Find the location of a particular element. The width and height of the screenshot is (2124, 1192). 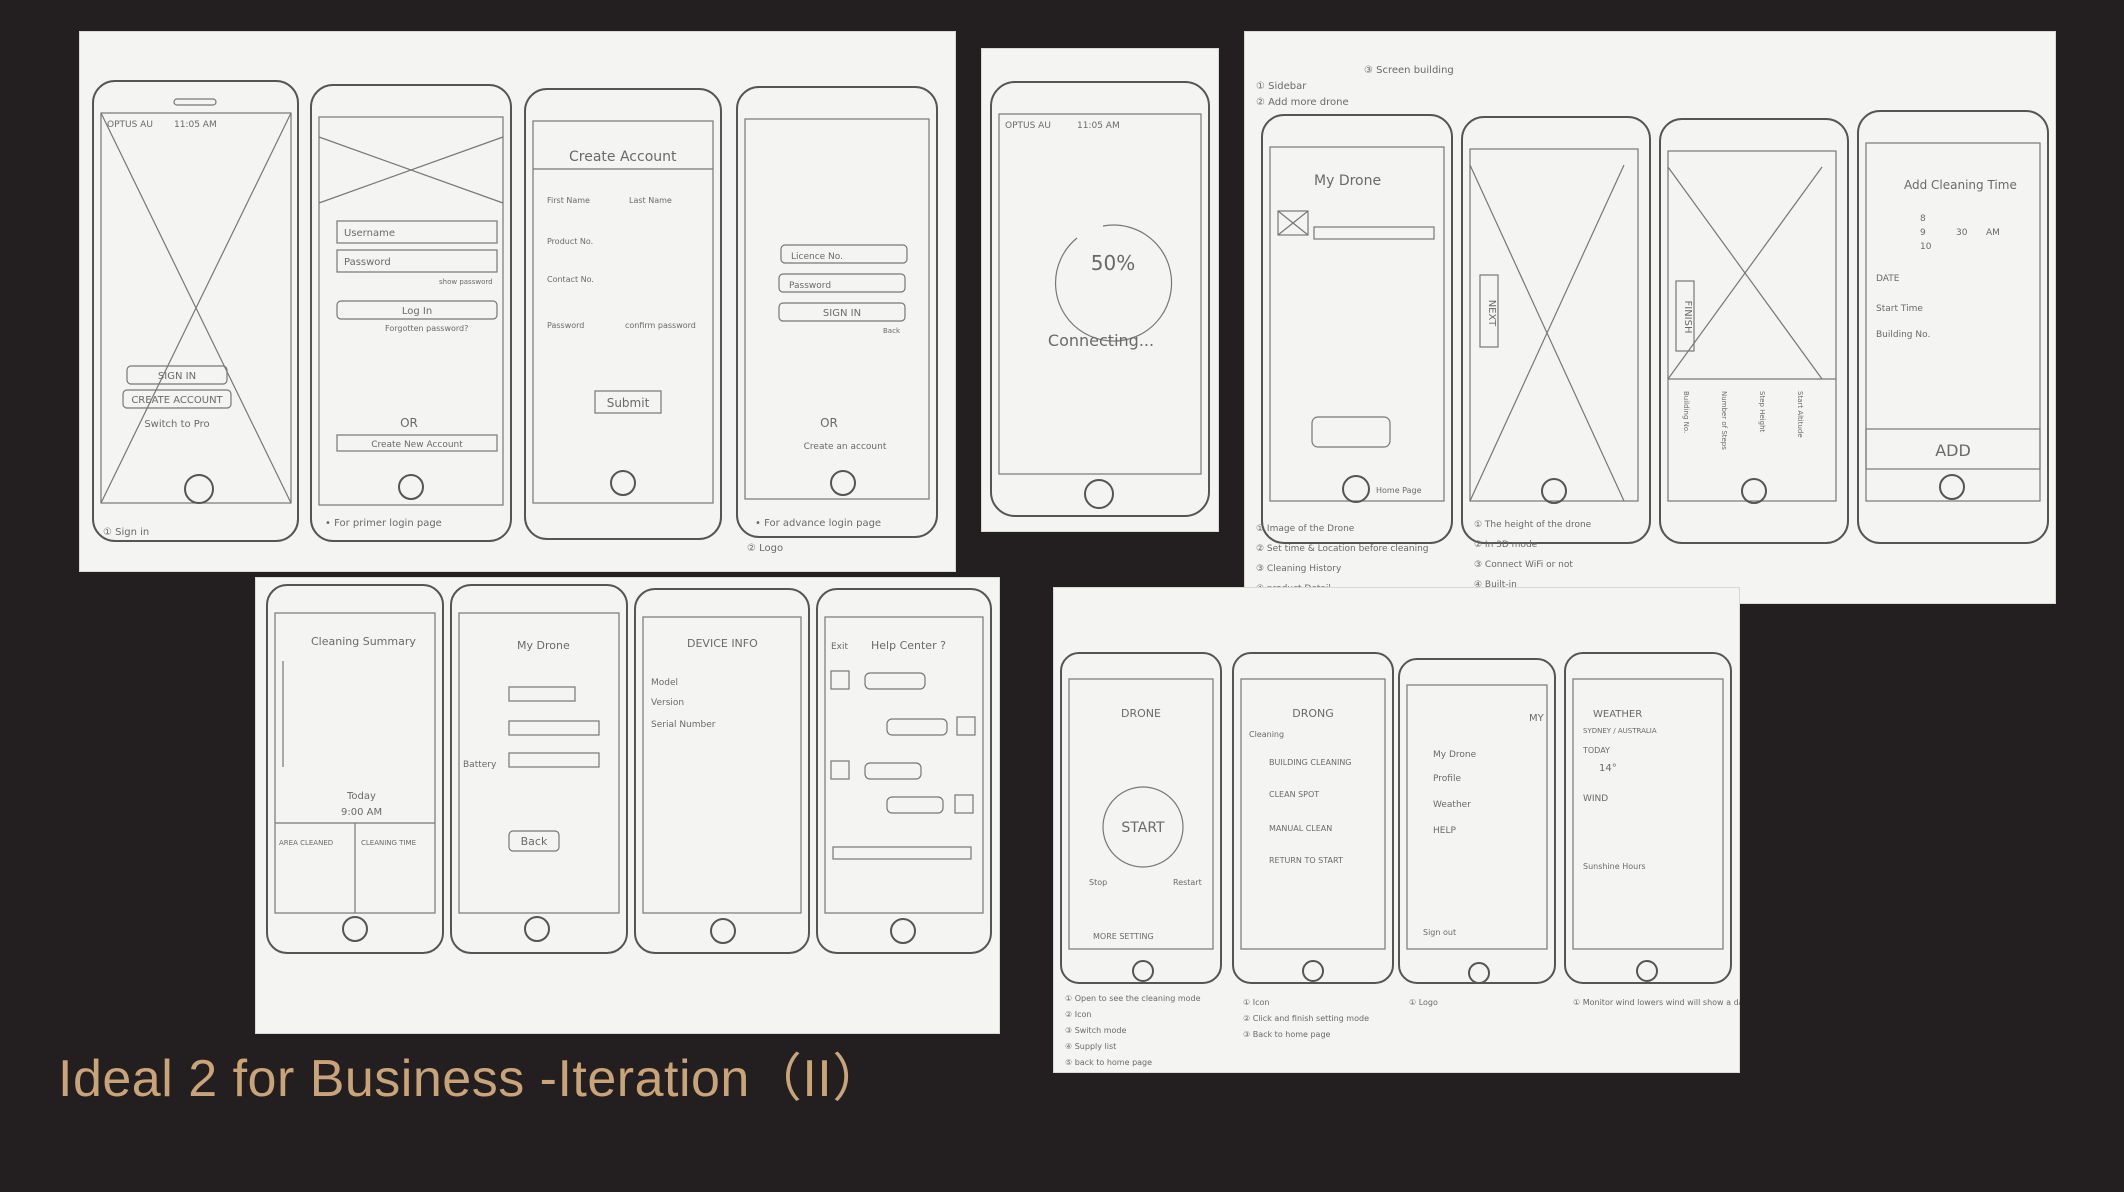

svg-text: AREA CLEANED is located at coordinates (306, 843).